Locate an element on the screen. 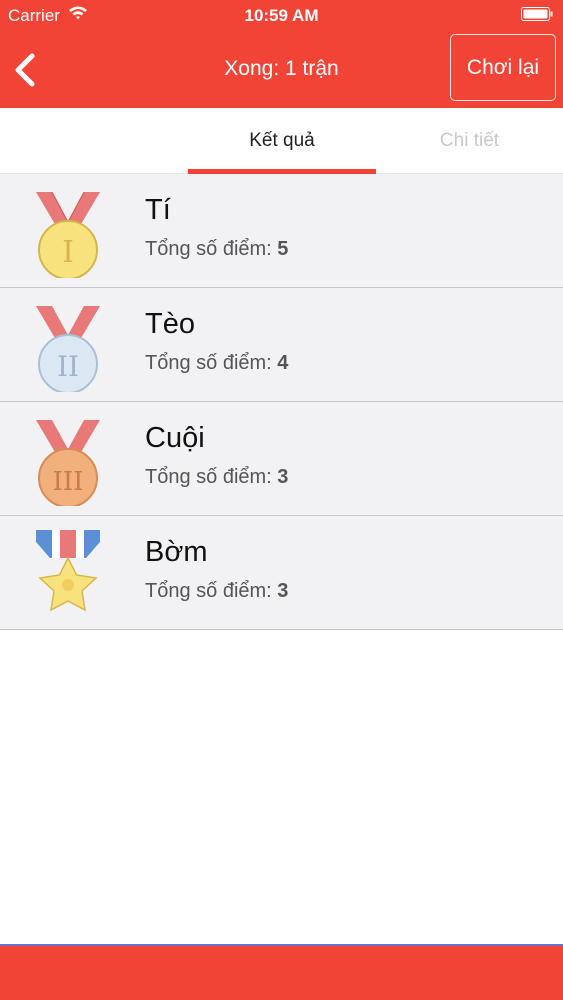 This screenshot has width=563, height=1000. clock: 10:59 AM is located at coordinates (281, 15).